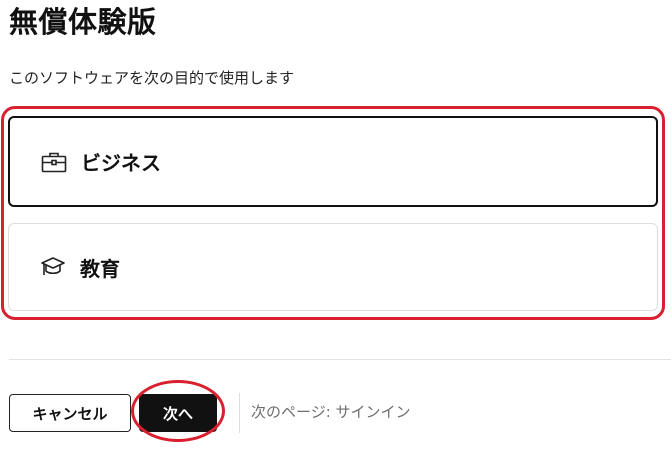  What do you see at coordinates (54, 162) in the screenshot?
I see `briefcase-icon` at bounding box center [54, 162].